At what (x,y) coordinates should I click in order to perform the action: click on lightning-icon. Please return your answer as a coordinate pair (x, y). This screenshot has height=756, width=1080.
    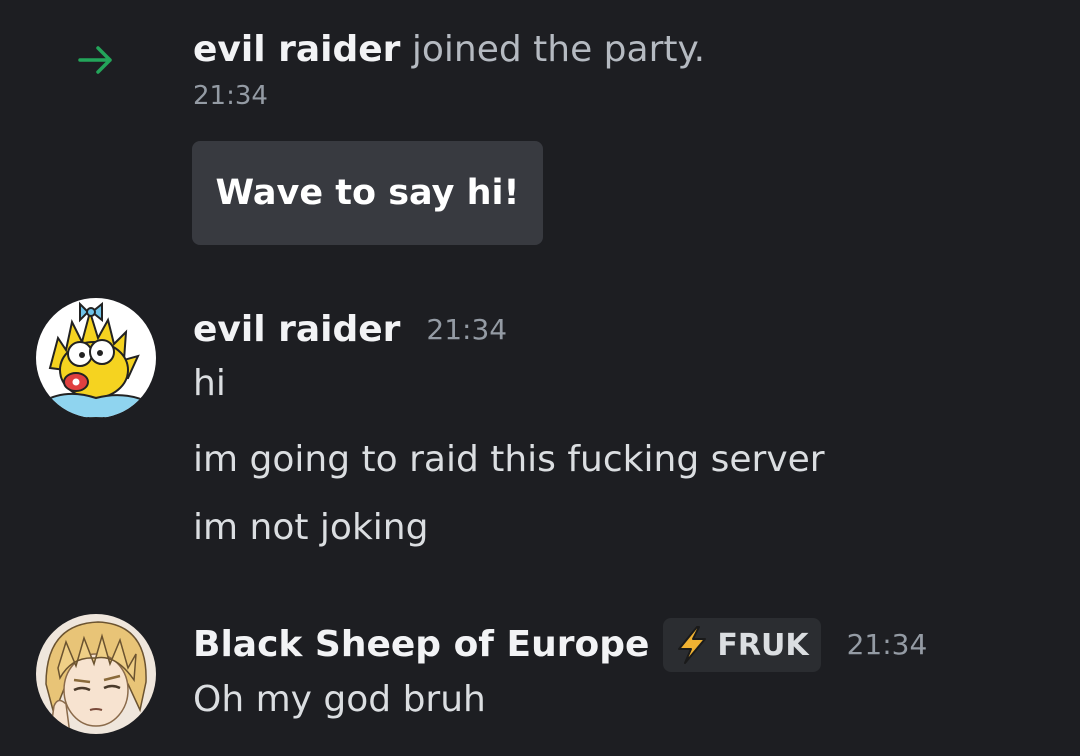
    Looking at the image, I should click on (692, 645).